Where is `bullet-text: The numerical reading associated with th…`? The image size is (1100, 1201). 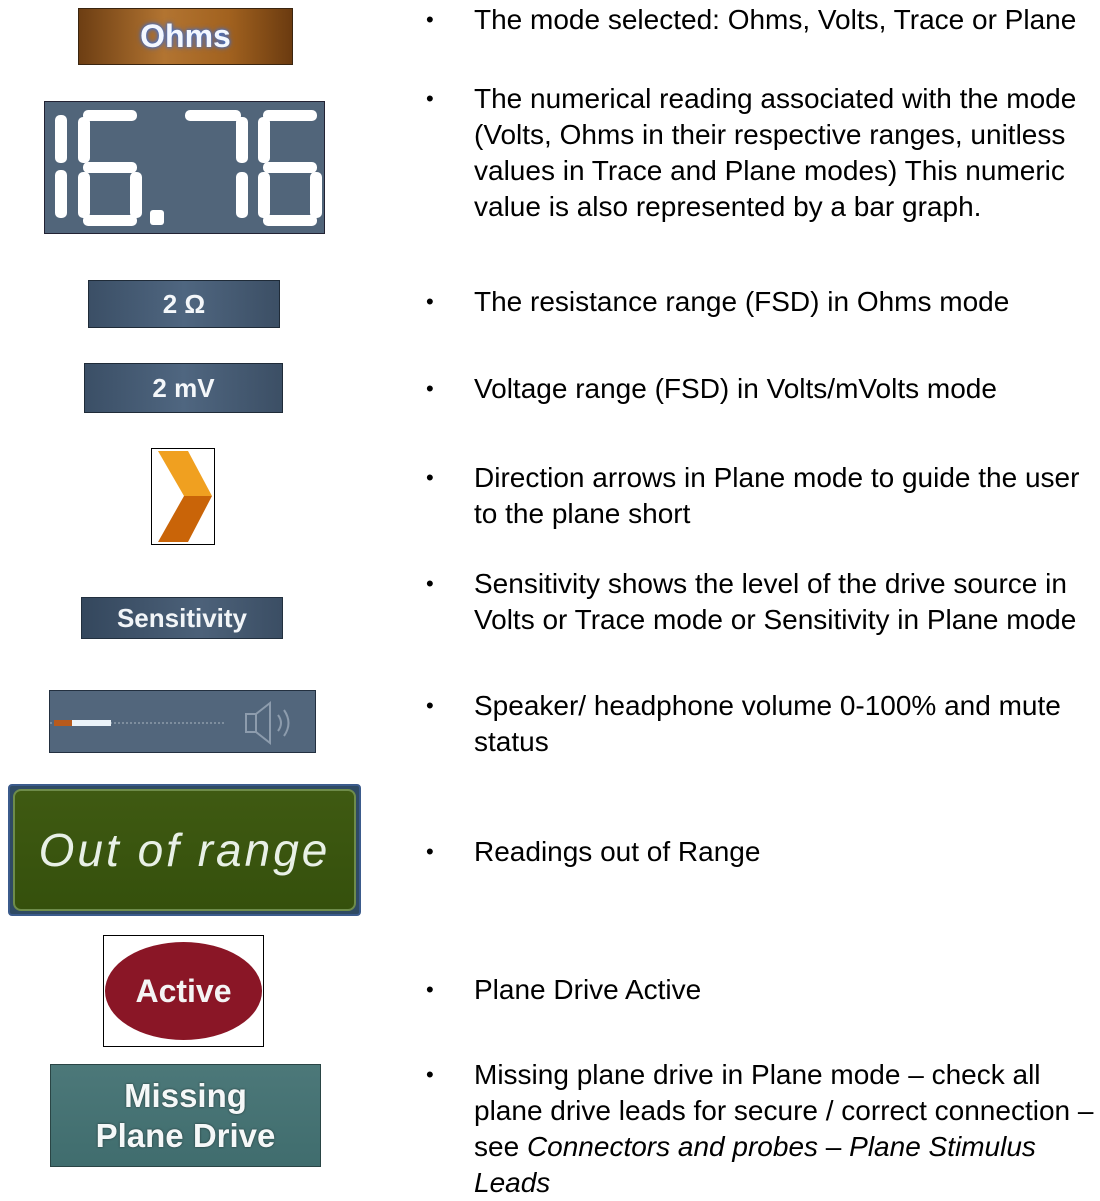
bullet-text: The numerical reading associated with th… is located at coordinates (775, 152).